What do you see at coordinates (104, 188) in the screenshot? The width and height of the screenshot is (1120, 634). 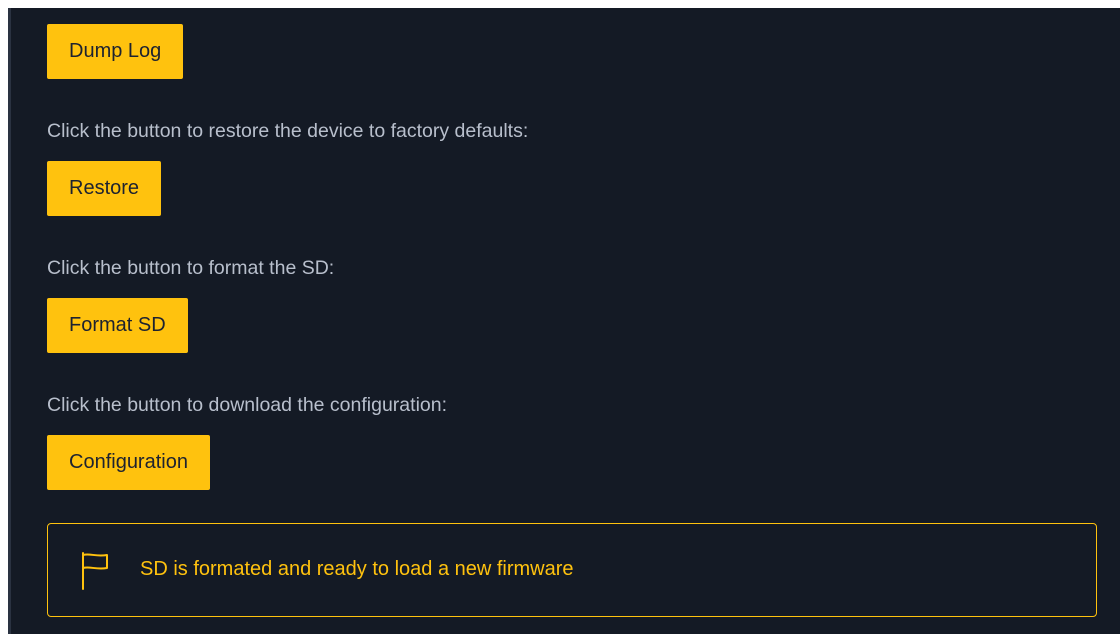 I see `restore-button: Restore` at bounding box center [104, 188].